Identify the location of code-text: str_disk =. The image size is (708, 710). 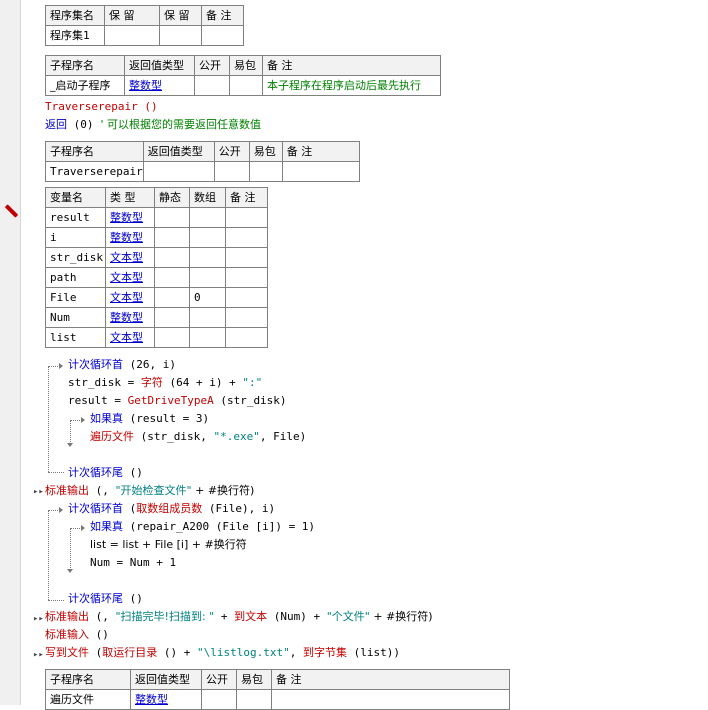
(104, 382).